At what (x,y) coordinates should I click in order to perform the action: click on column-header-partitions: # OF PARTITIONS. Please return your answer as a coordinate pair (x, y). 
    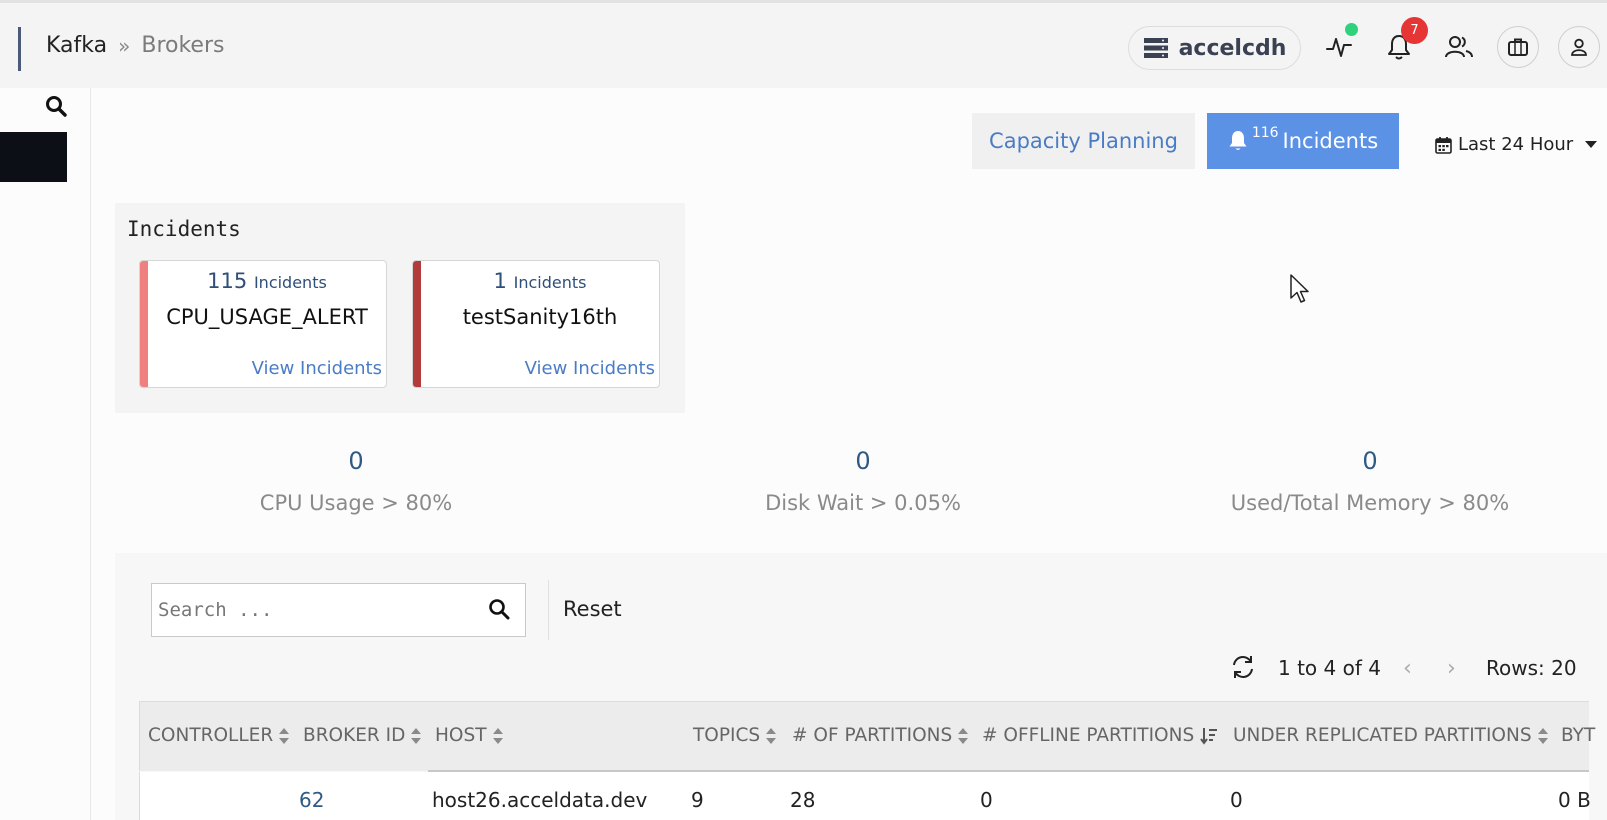
    Looking at the image, I should click on (880, 735).